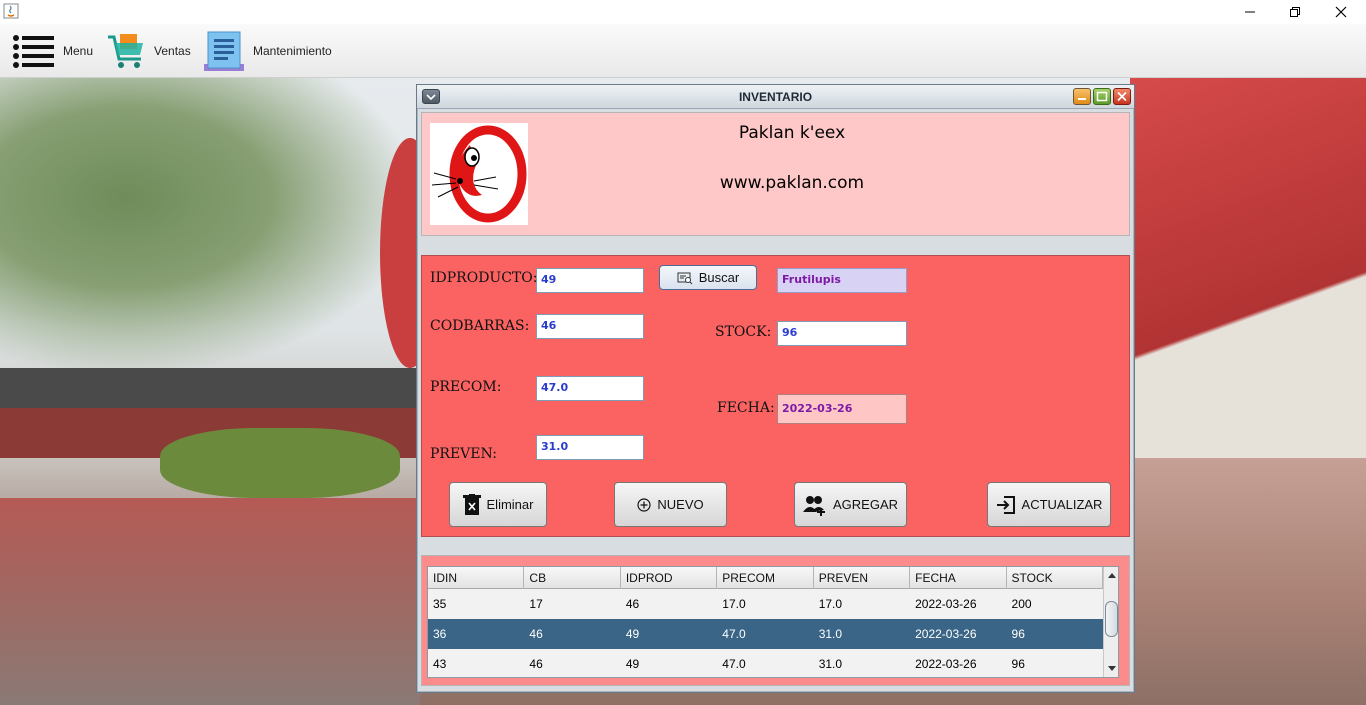 The height and width of the screenshot is (705, 1366). What do you see at coordinates (1248, 268) in the screenshot?
I see `red-sculpture` at bounding box center [1248, 268].